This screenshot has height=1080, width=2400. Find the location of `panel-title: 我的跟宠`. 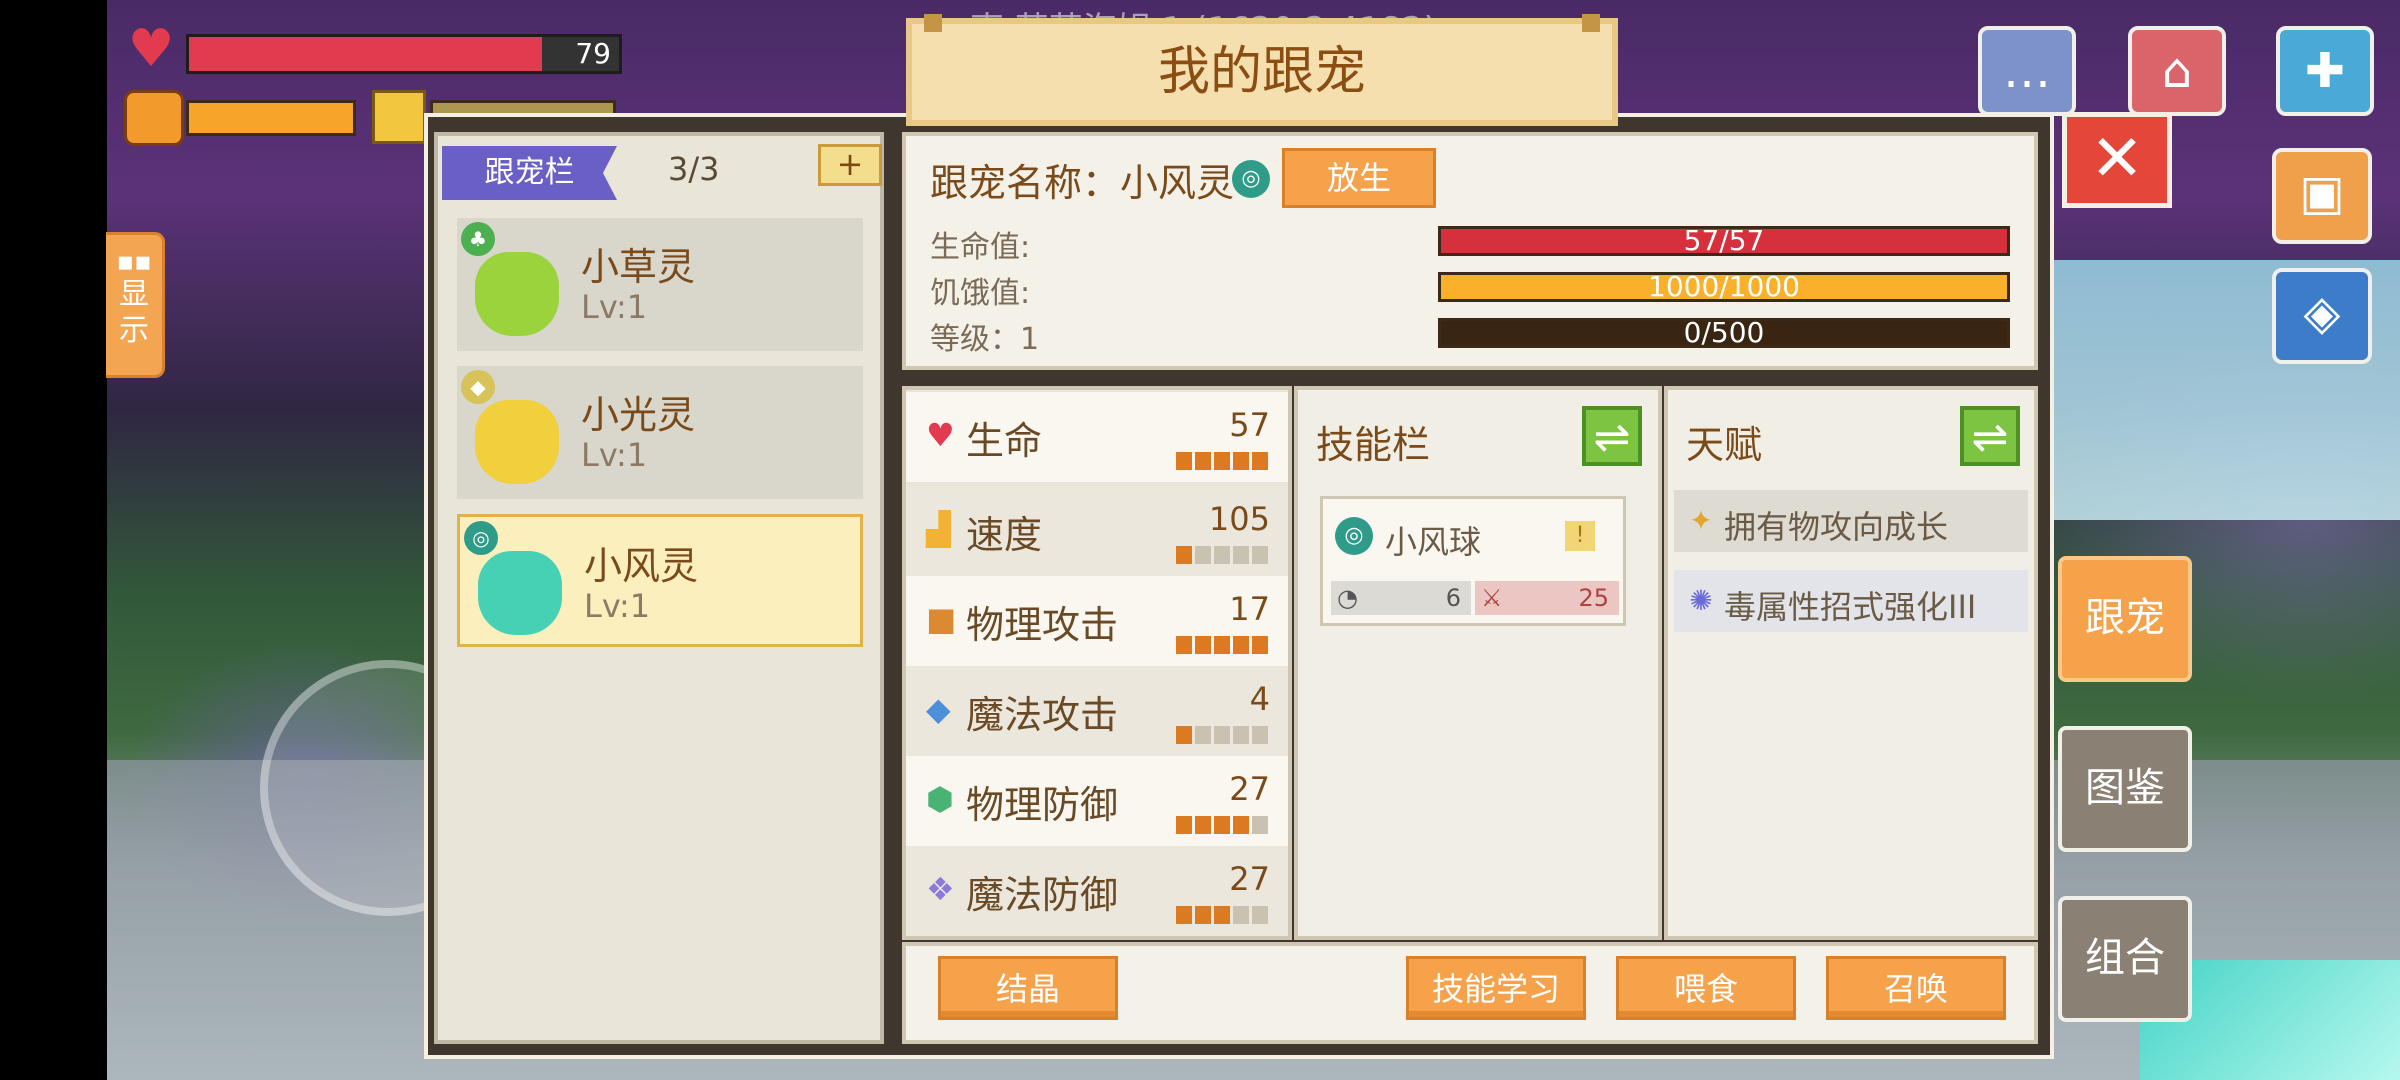

panel-title: 我的跟宠 is located at coordinates (1262, 70).